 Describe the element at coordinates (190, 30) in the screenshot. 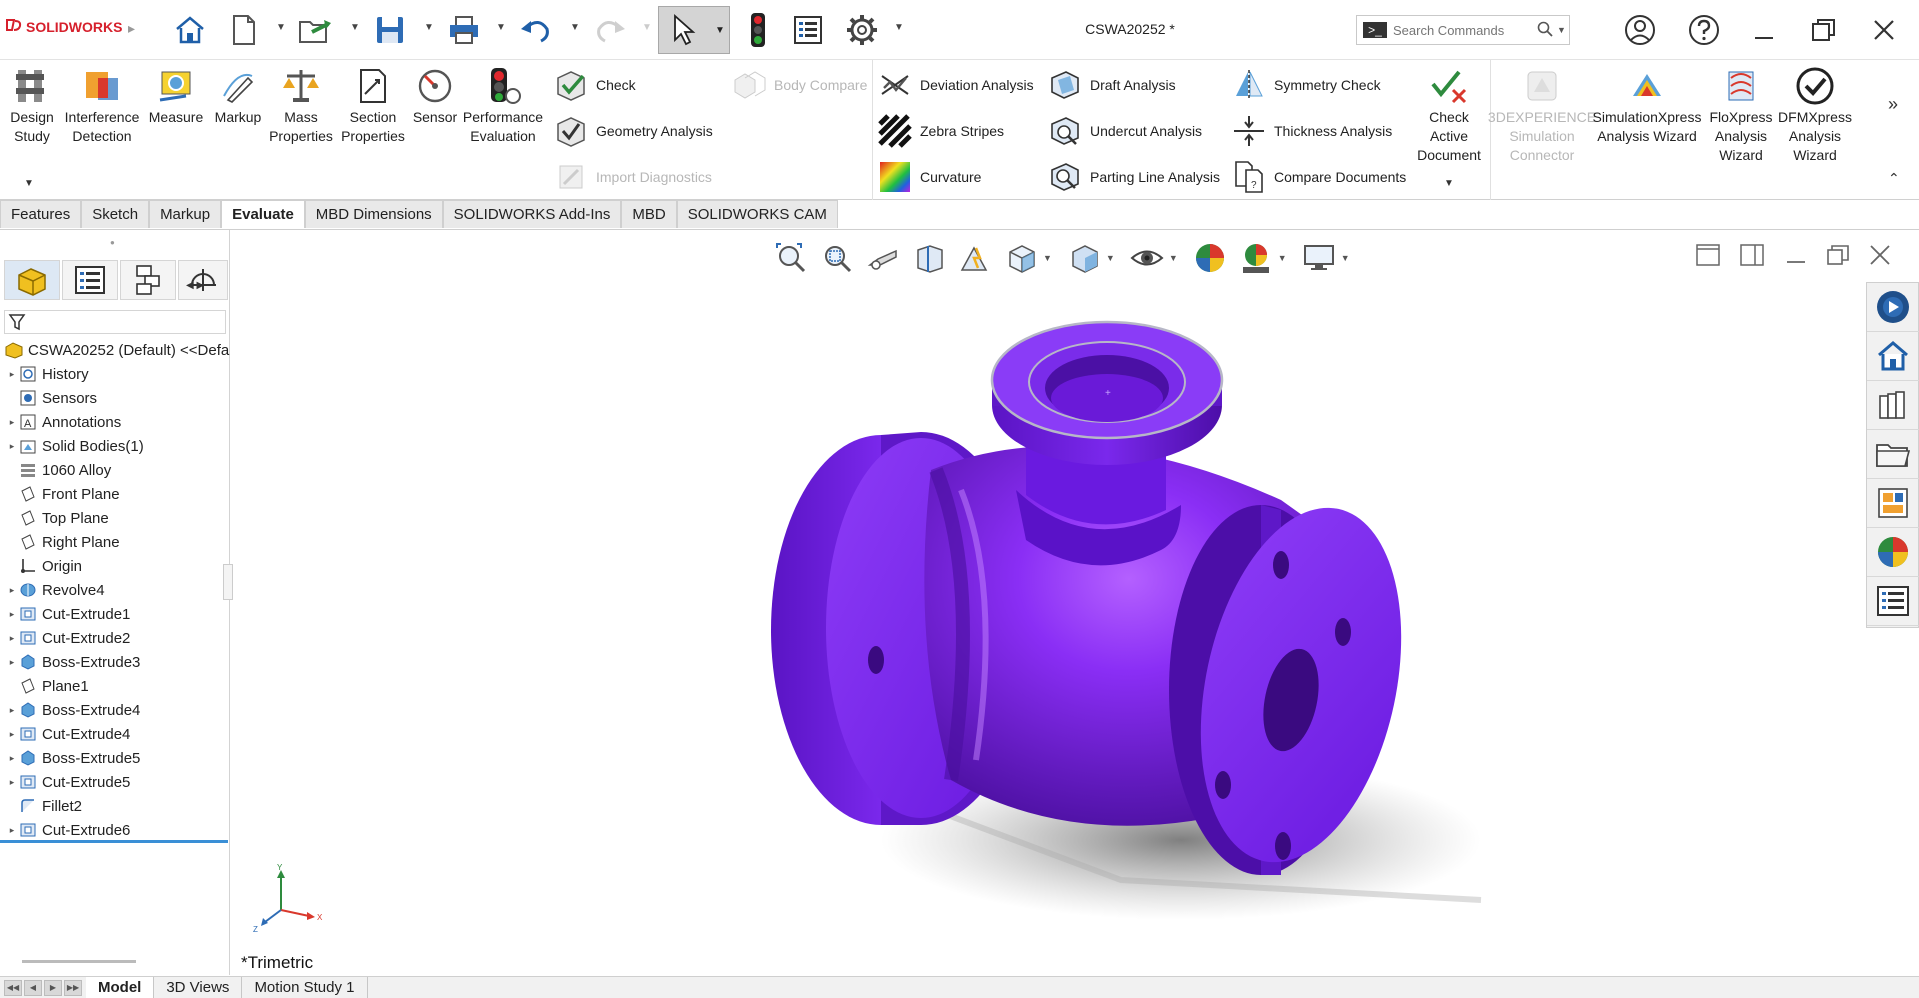

I see `home-button` at that location.